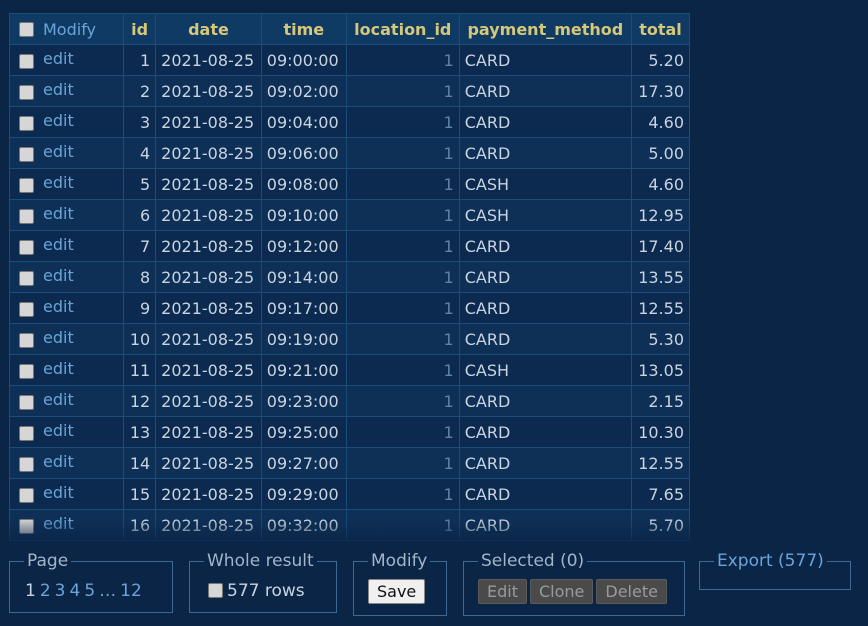 This screenshot has width=868, height=626. What do you see at coordinates (139, 29) in the screenshot?
I see `column-header-id: id` at bounding box center [139, 29].